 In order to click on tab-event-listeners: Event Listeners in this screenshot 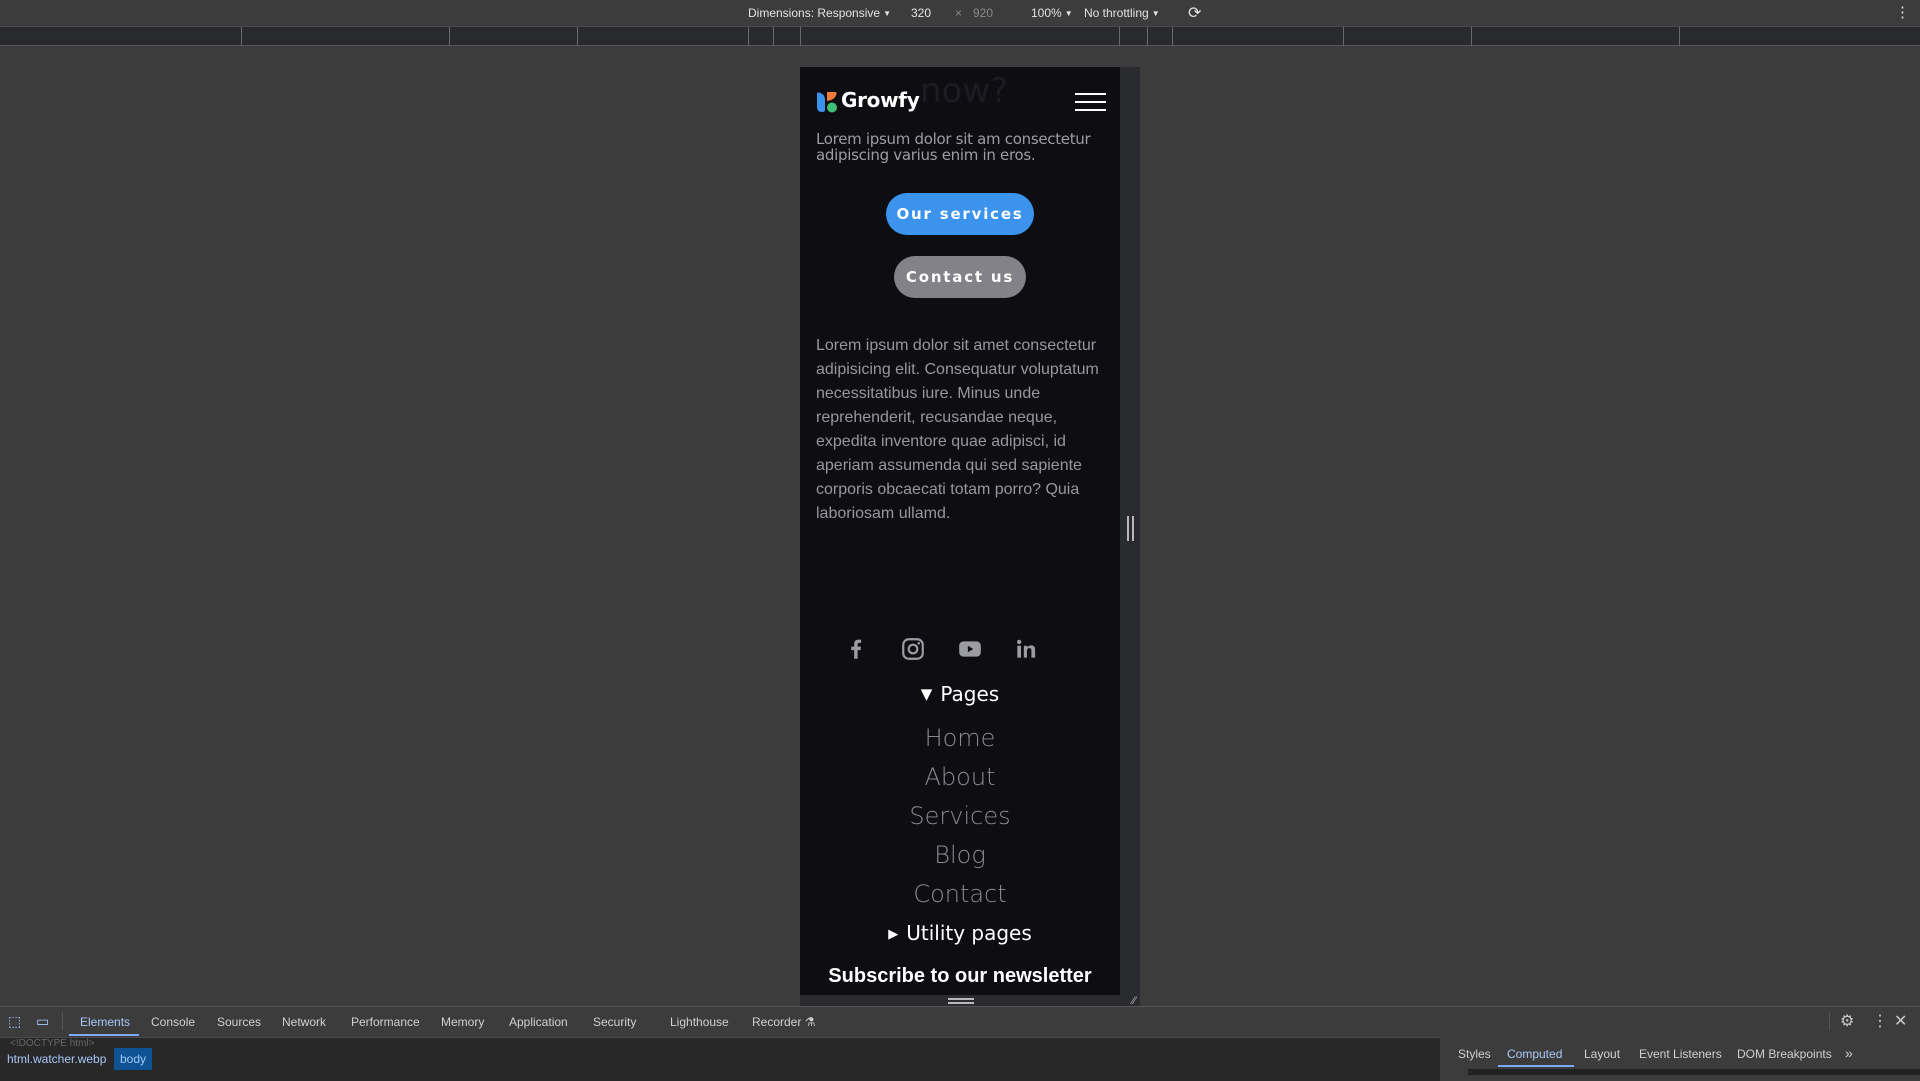, I will do `click(1680, 1054)`.